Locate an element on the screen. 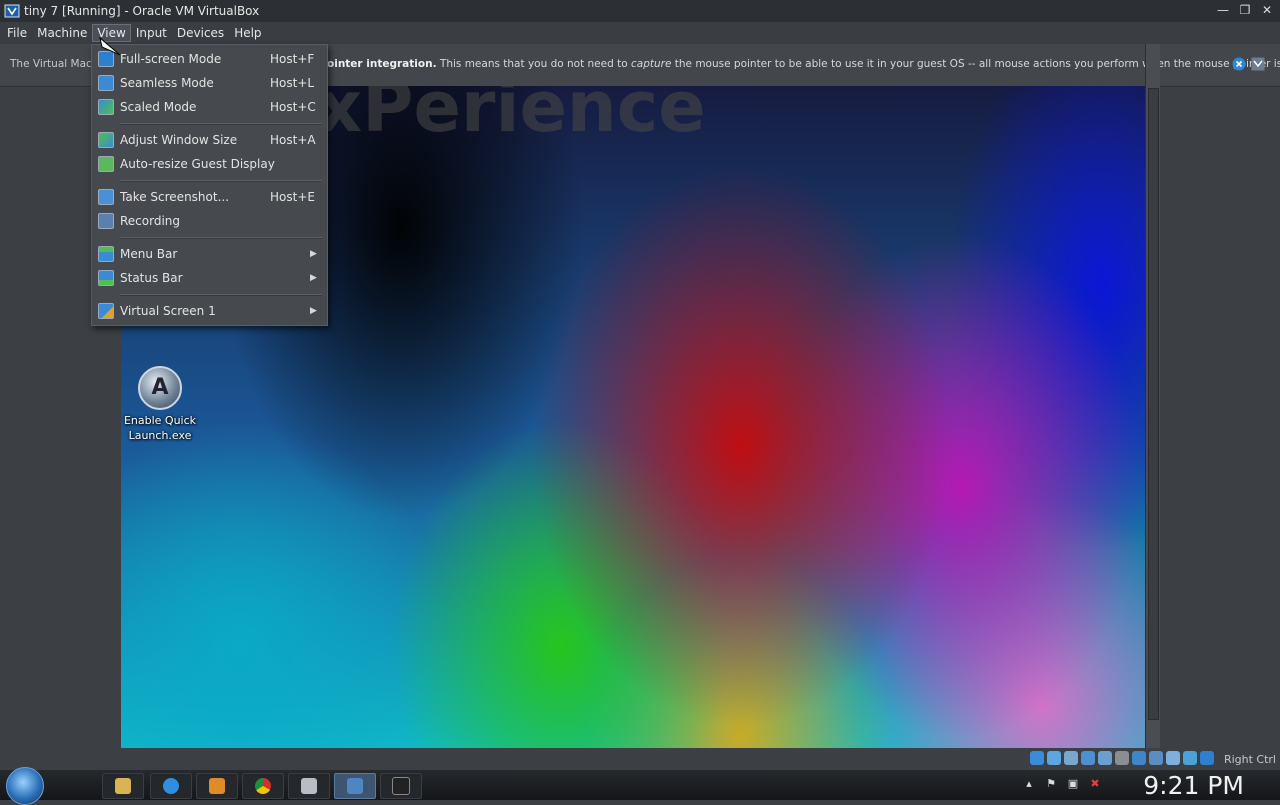 The image size is (1280, 805). usb-icon is located at coordinates (1105, 758).